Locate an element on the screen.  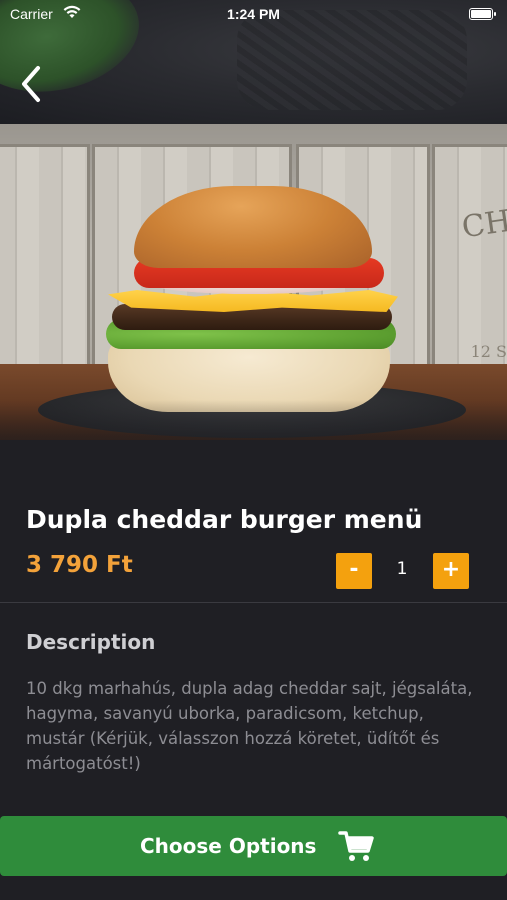
battery-icon is located at coordinates (482, 14).